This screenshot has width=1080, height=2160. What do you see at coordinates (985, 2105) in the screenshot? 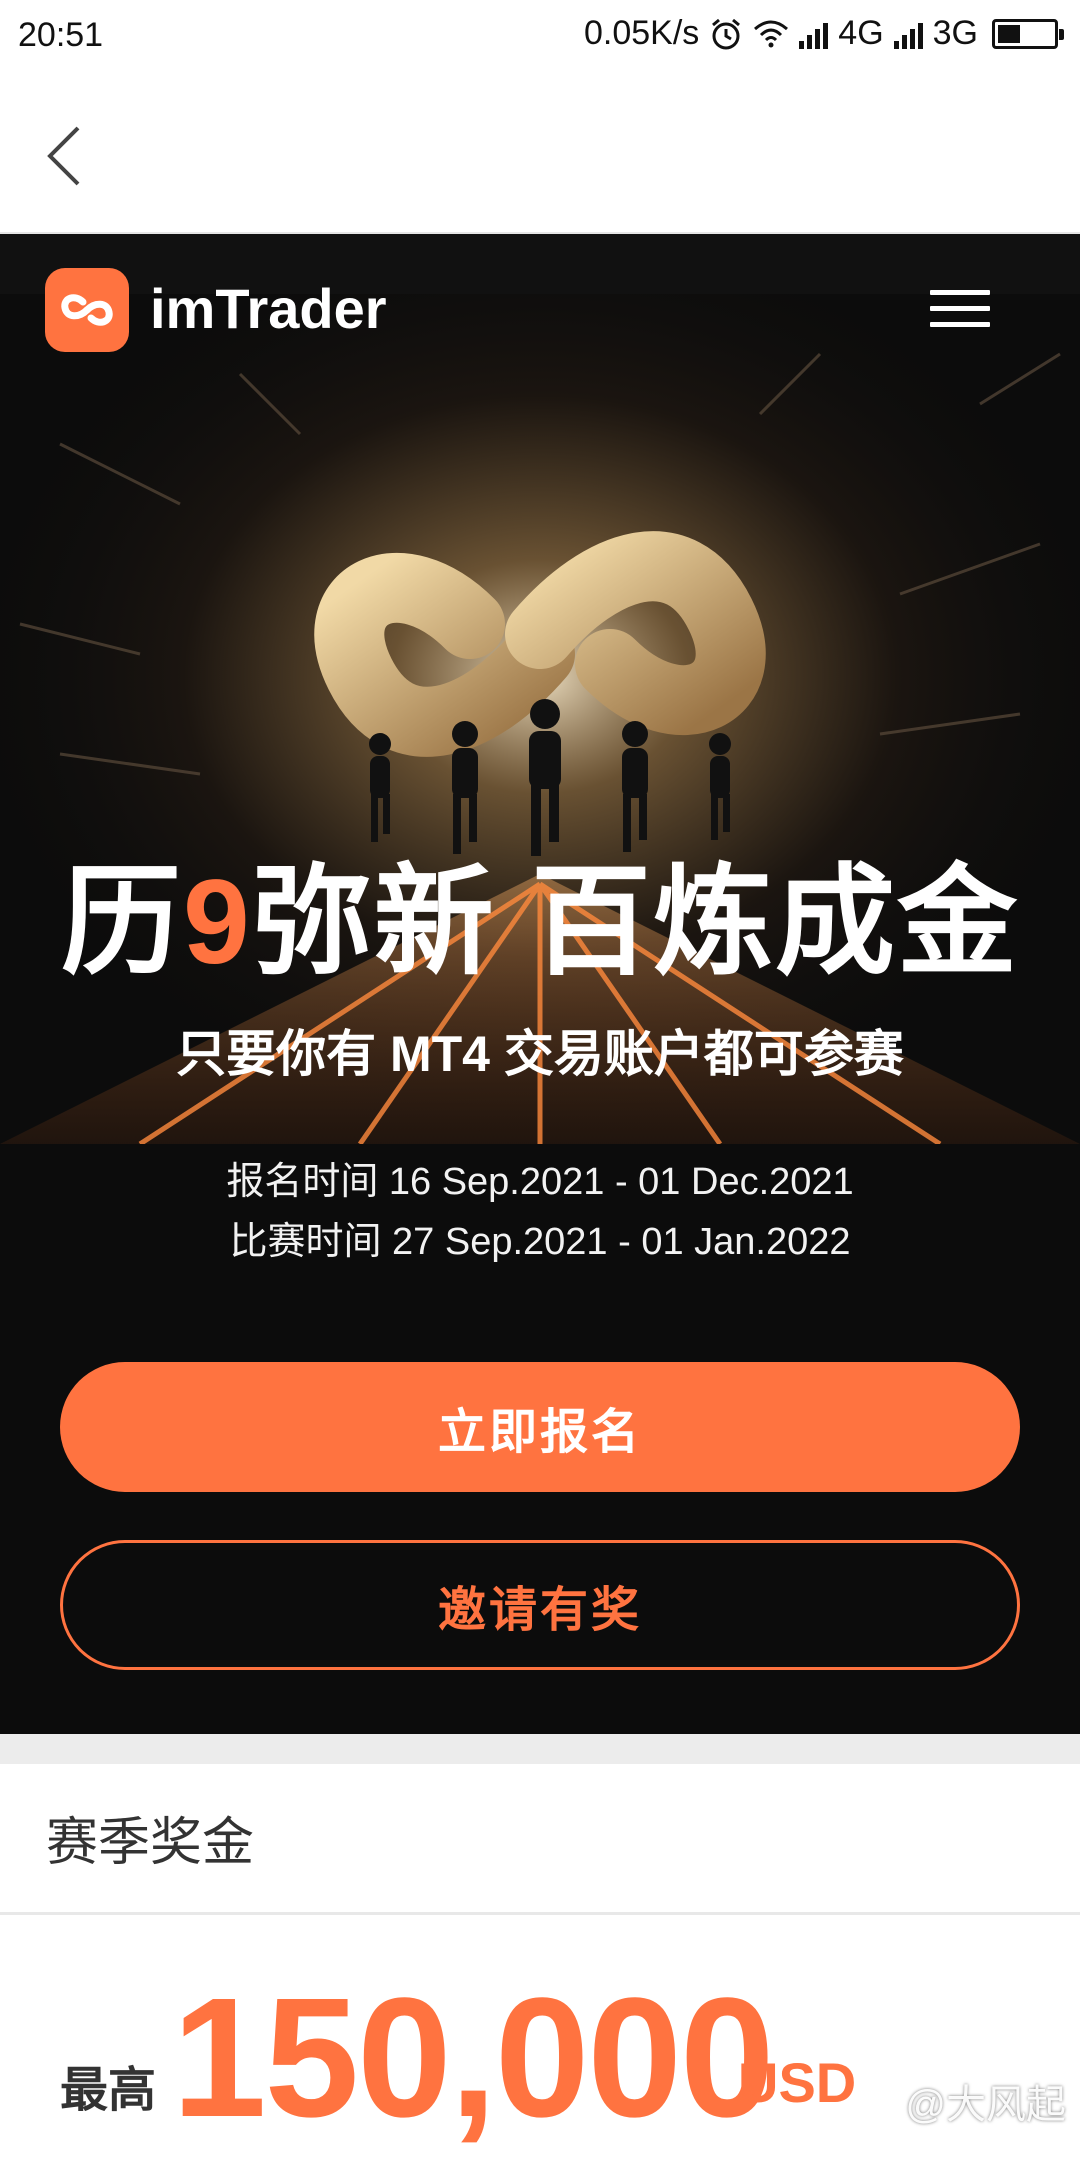
I see `watermark: @大风起` at bounding box center [985, 2105].